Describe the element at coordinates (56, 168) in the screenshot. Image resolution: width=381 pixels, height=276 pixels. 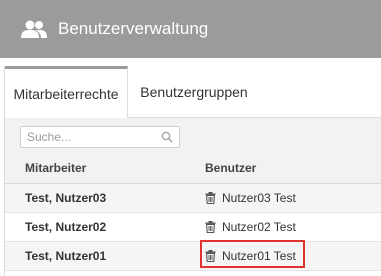
I see `column-header-mitarbeiter: Mitarbeiter` at that location.